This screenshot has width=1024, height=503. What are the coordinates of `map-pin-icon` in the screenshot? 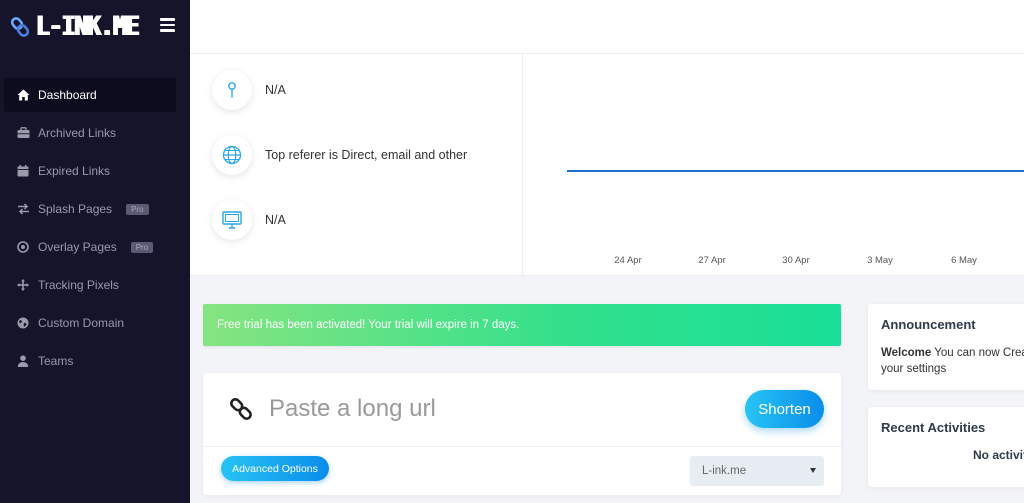 It's located at (232, 90).